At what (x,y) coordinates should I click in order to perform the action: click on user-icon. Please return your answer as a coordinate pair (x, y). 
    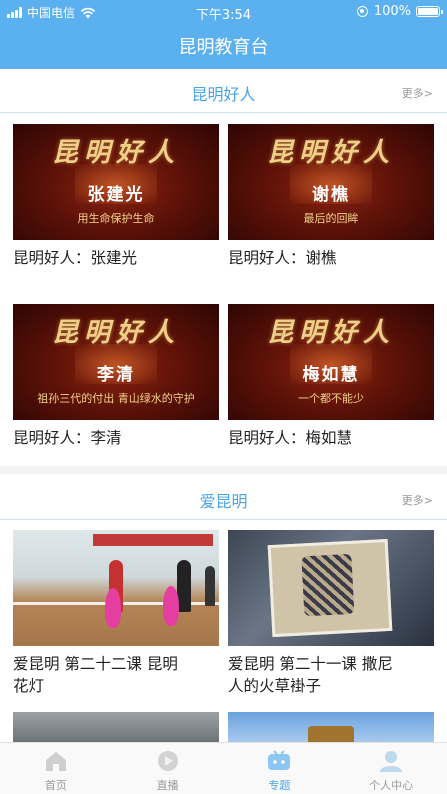
    Looking at the image, I should click on (391, 761).